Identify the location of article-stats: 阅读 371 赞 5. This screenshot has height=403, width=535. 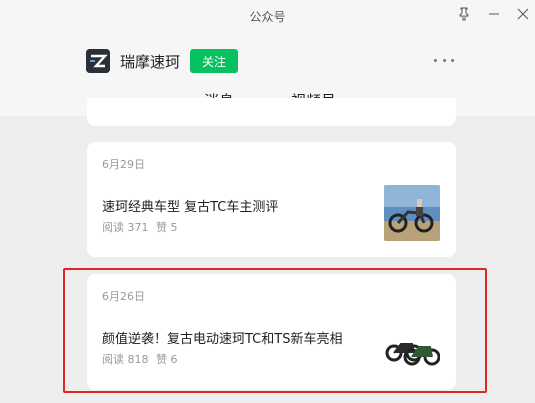
(142, 227).